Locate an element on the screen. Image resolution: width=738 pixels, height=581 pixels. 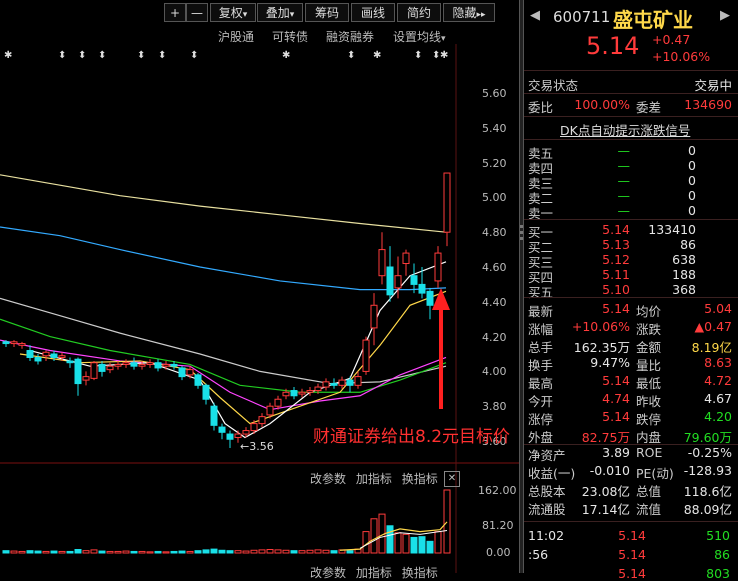
bid-volume: 86 is located at coordinates (688, 244).